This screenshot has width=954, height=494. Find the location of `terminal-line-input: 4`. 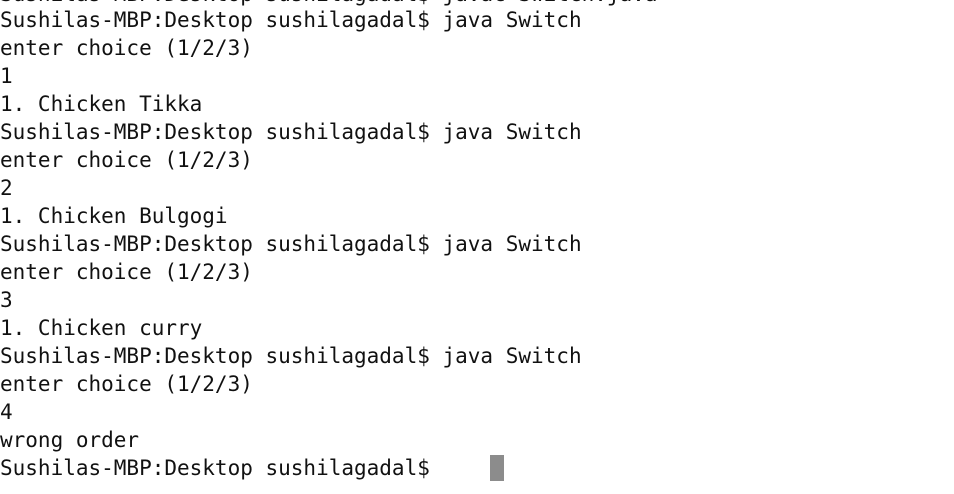

terminal-line-input: 4 is located at coordinates (6, 412).